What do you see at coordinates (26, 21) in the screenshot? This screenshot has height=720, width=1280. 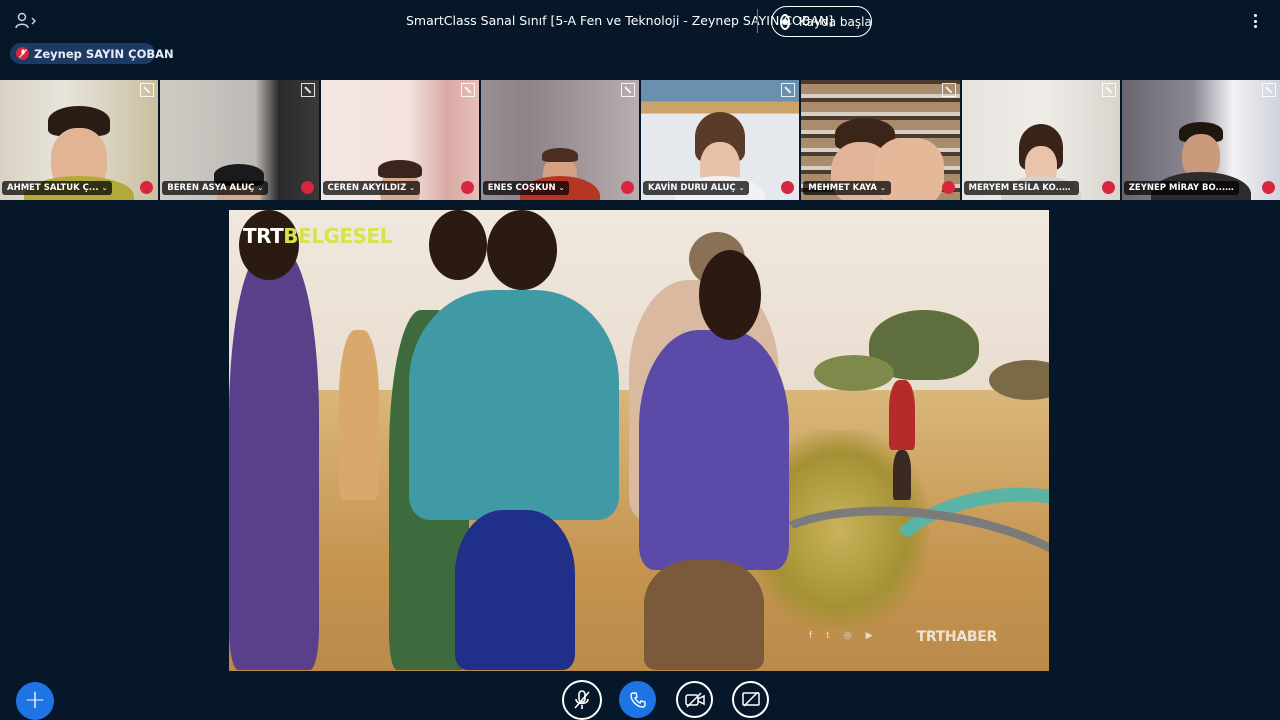 I see `users-icon` at bounding box center [26, 21].